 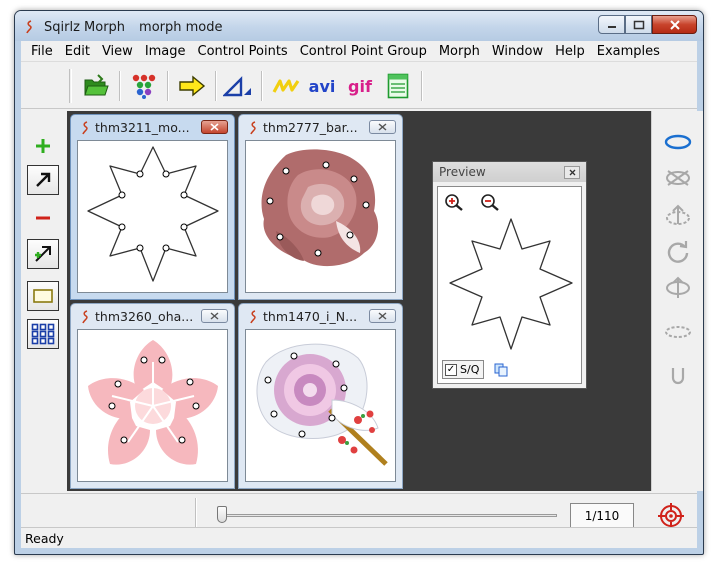 I want to click on toolbar-grip, so click(x=70, y=86).